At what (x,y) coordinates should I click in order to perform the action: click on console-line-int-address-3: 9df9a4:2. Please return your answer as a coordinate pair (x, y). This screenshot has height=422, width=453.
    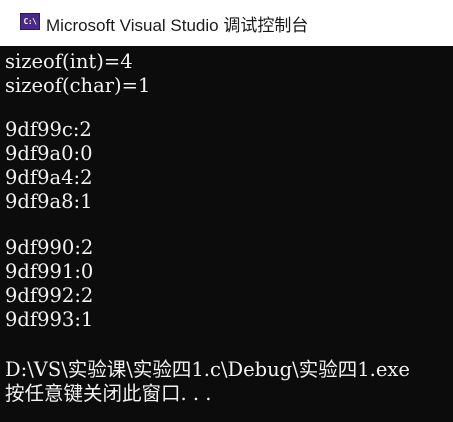
    Looking at the image, I should click on (49, 177).